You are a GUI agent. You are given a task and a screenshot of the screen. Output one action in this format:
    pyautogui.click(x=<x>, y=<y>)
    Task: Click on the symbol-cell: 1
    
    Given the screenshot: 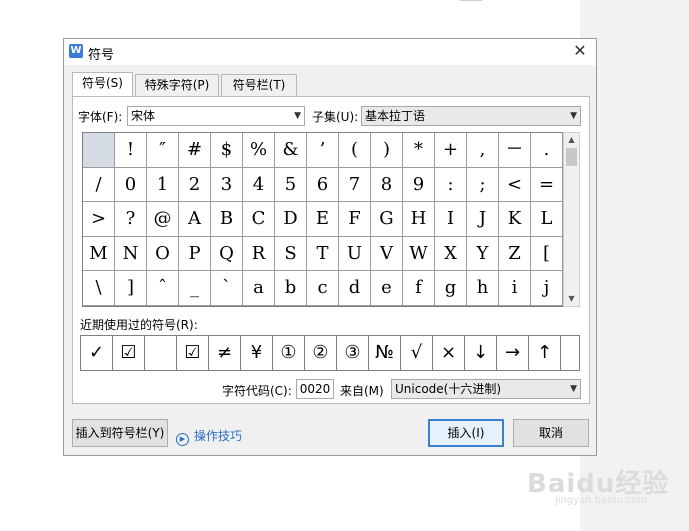 What is the action you would take?
    pyautogui.click(x=163, y=185)
    